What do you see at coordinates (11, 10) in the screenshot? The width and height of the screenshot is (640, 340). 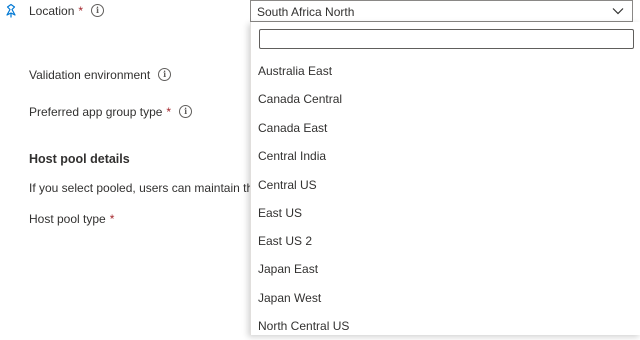 I see `pin-icon` at bounding box center [11, 10].